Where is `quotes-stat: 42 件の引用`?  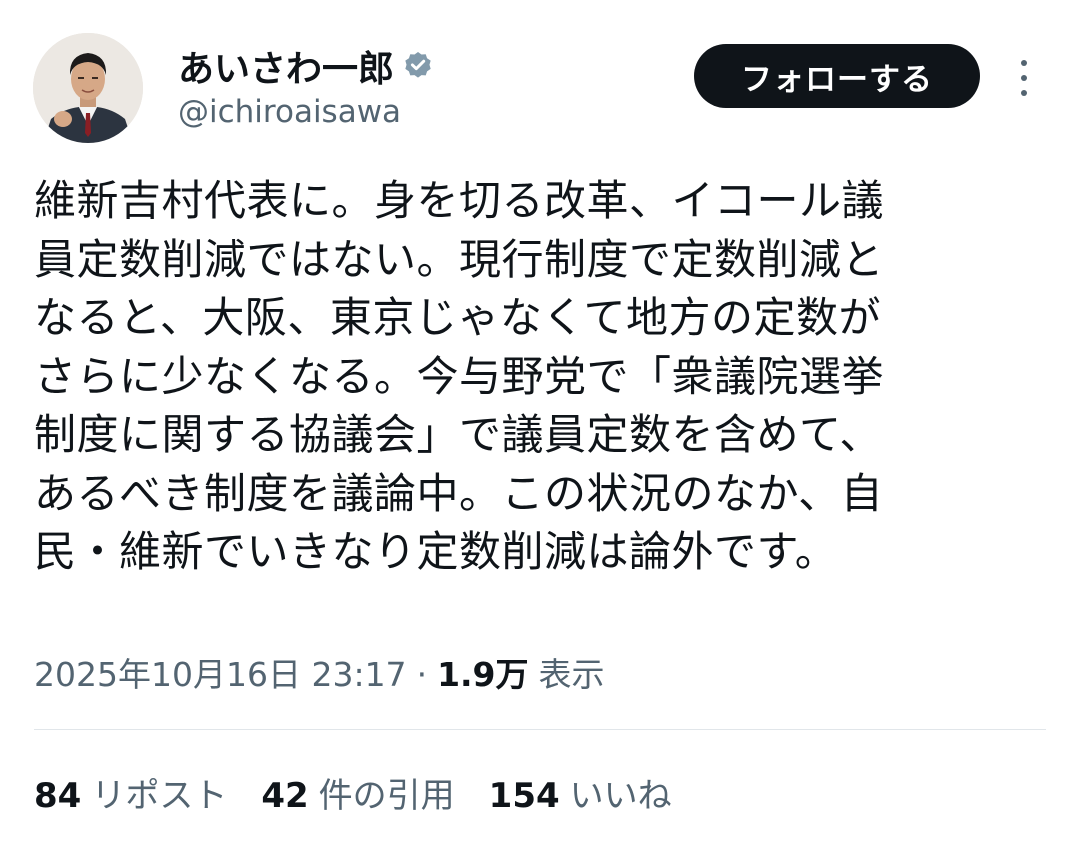
quotes-stat: 42 件の引用 is located at coordinates (357, 792).